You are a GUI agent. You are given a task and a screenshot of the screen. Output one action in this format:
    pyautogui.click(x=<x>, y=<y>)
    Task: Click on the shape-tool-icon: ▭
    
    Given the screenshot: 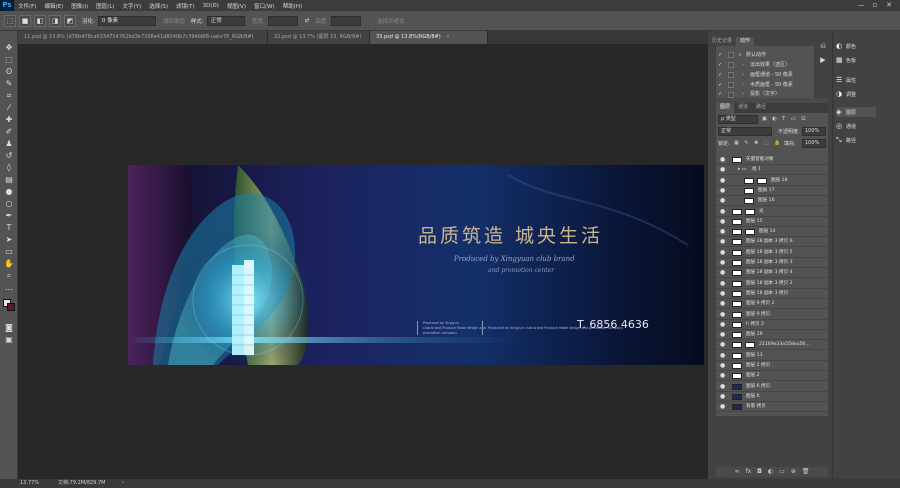 What is the action you would take?
    pyautogui.click(x=9, y=252)
    